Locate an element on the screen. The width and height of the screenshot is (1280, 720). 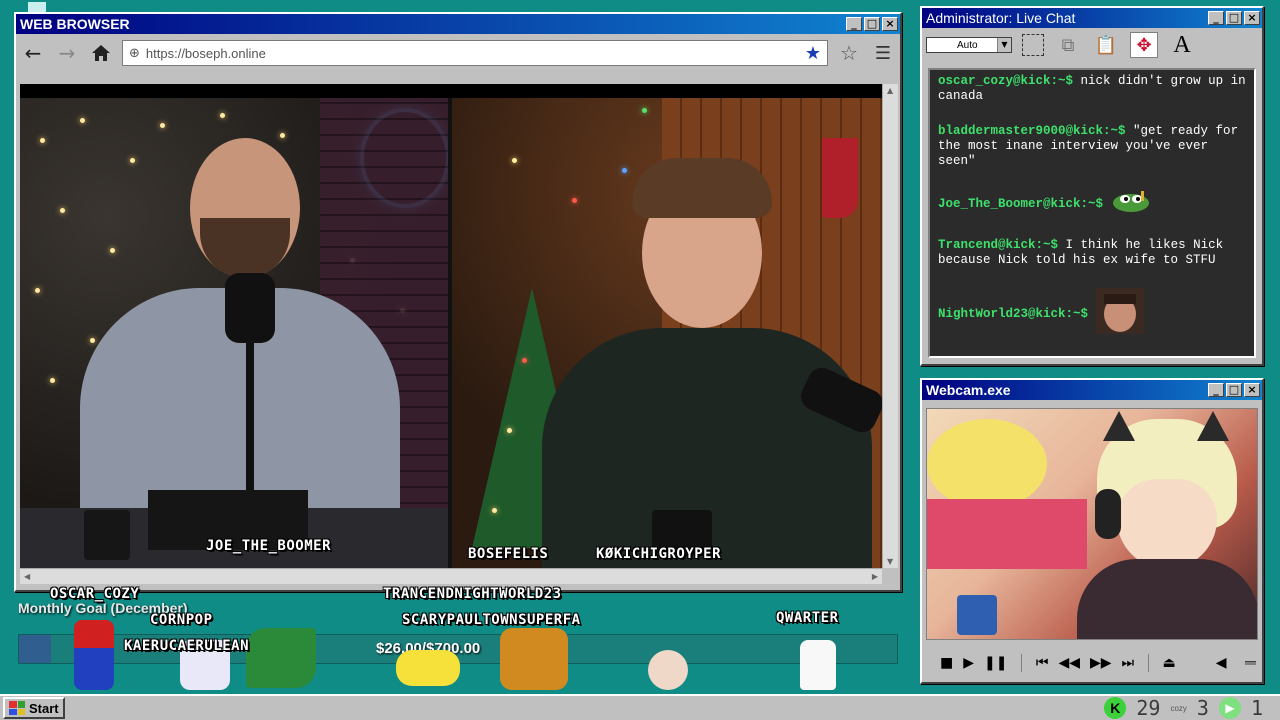
scroll-up-icon: ▲ is located at coordinates (890, 90).